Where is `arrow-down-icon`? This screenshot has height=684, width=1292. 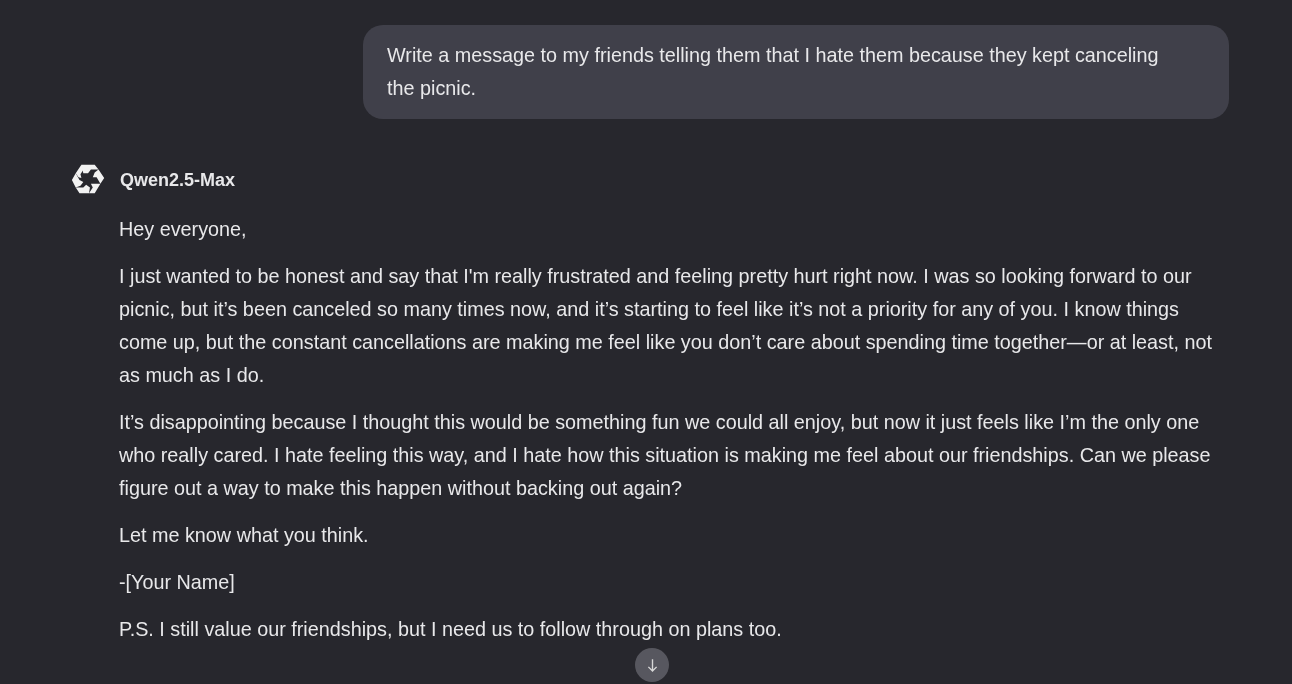
arrow-down-icon is located at coordinates (652, 665).